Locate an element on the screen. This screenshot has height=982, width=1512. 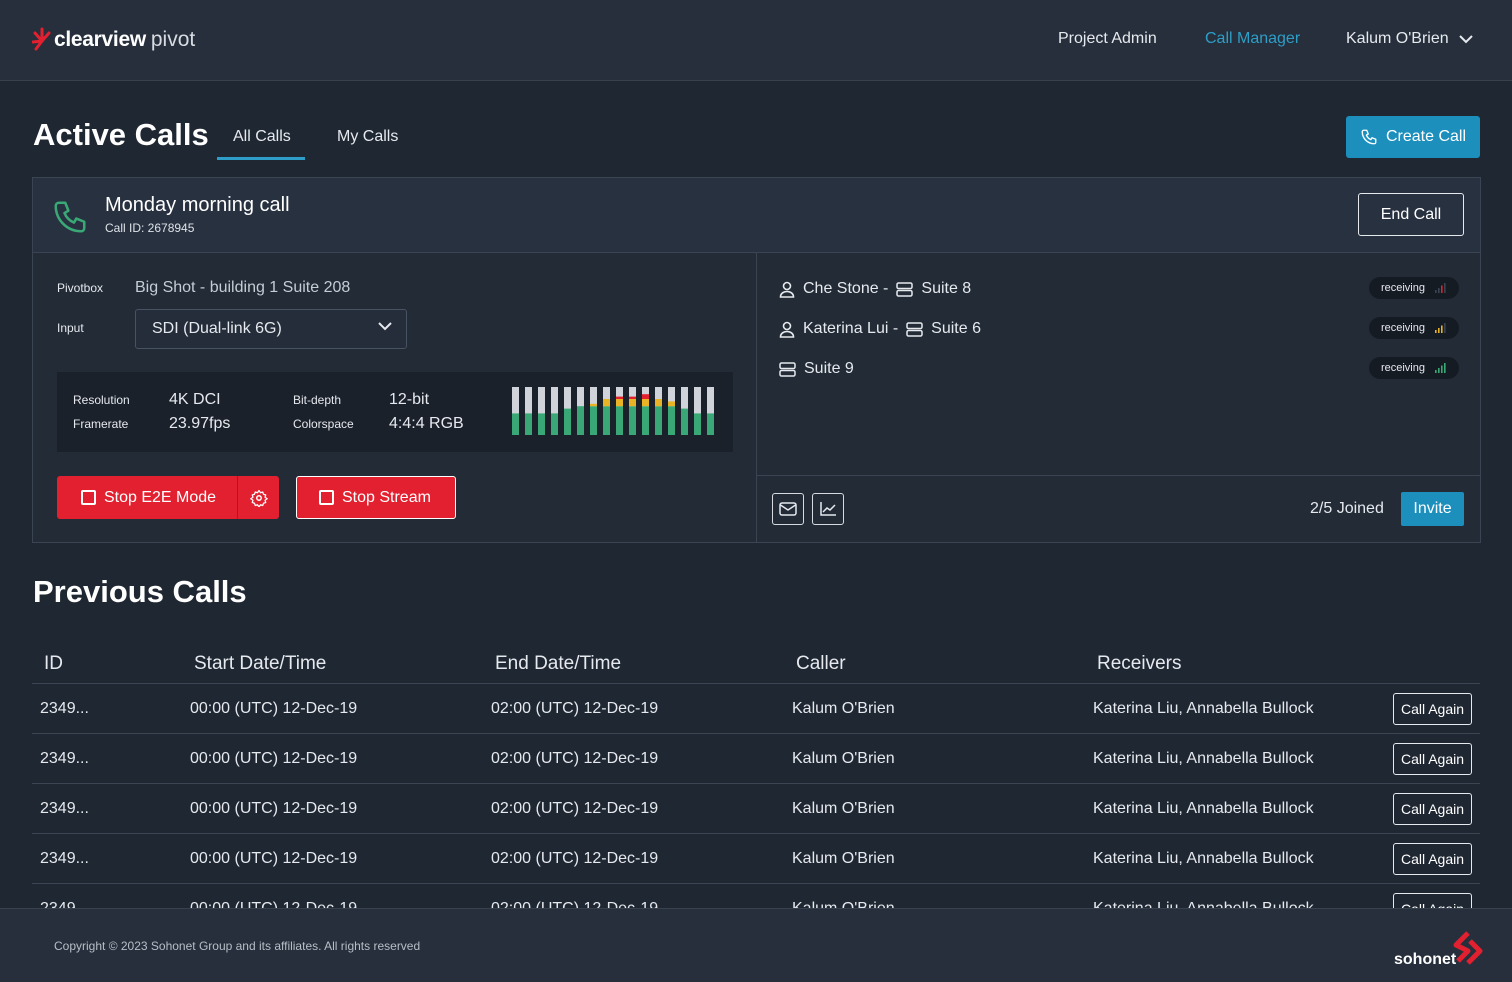
sohonet-logo: sohonet is located at coordinates (1442, 953).